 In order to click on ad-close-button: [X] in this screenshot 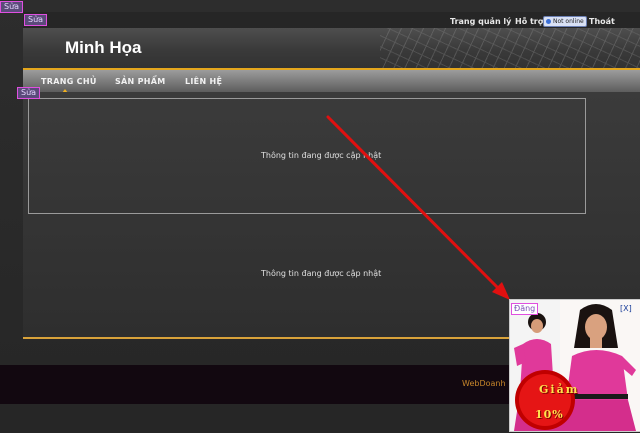, I will do `click(626, 308)`.